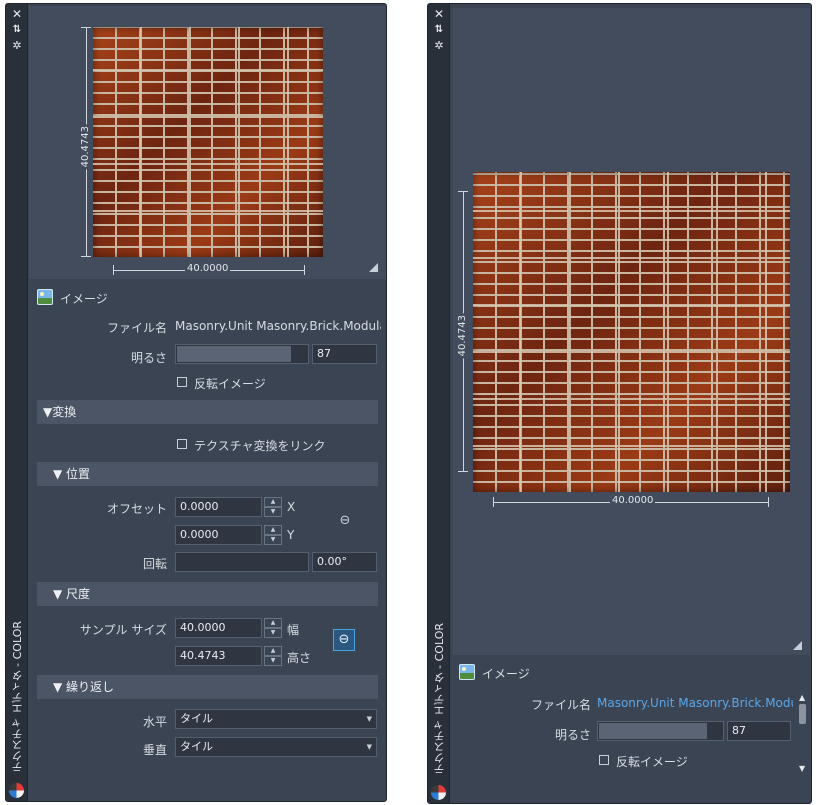 The height and width of the screenshot is (805, 818). What do you see at coordinates (218, 628) in the screenshot?
I see `sample-width-field: 40.0000` at bounding box center [218, 628].